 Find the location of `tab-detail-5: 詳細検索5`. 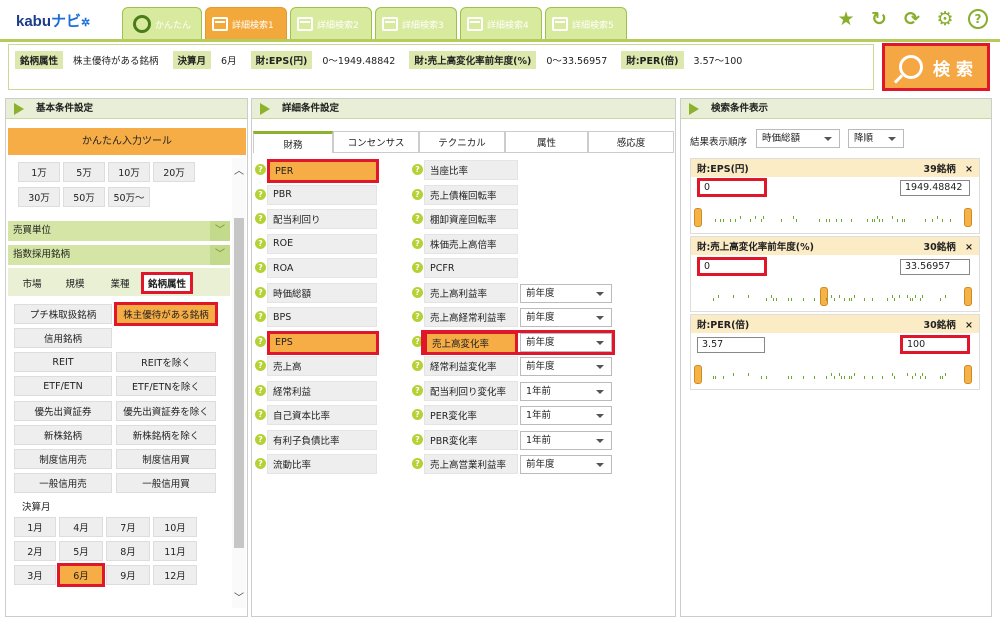

tab-detail-5: 詳細検索5 is located at coordinates (586, 23).